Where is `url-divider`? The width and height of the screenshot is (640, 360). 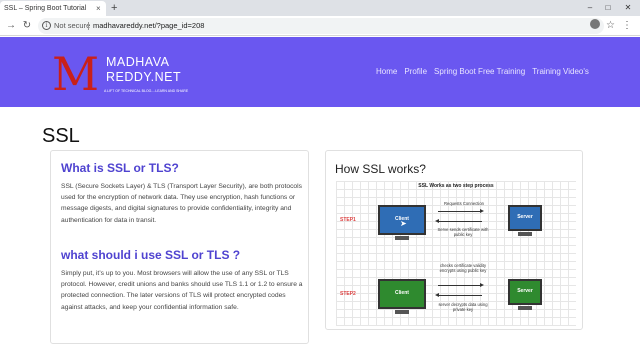 url-divider is located at coordinates (88, 26).